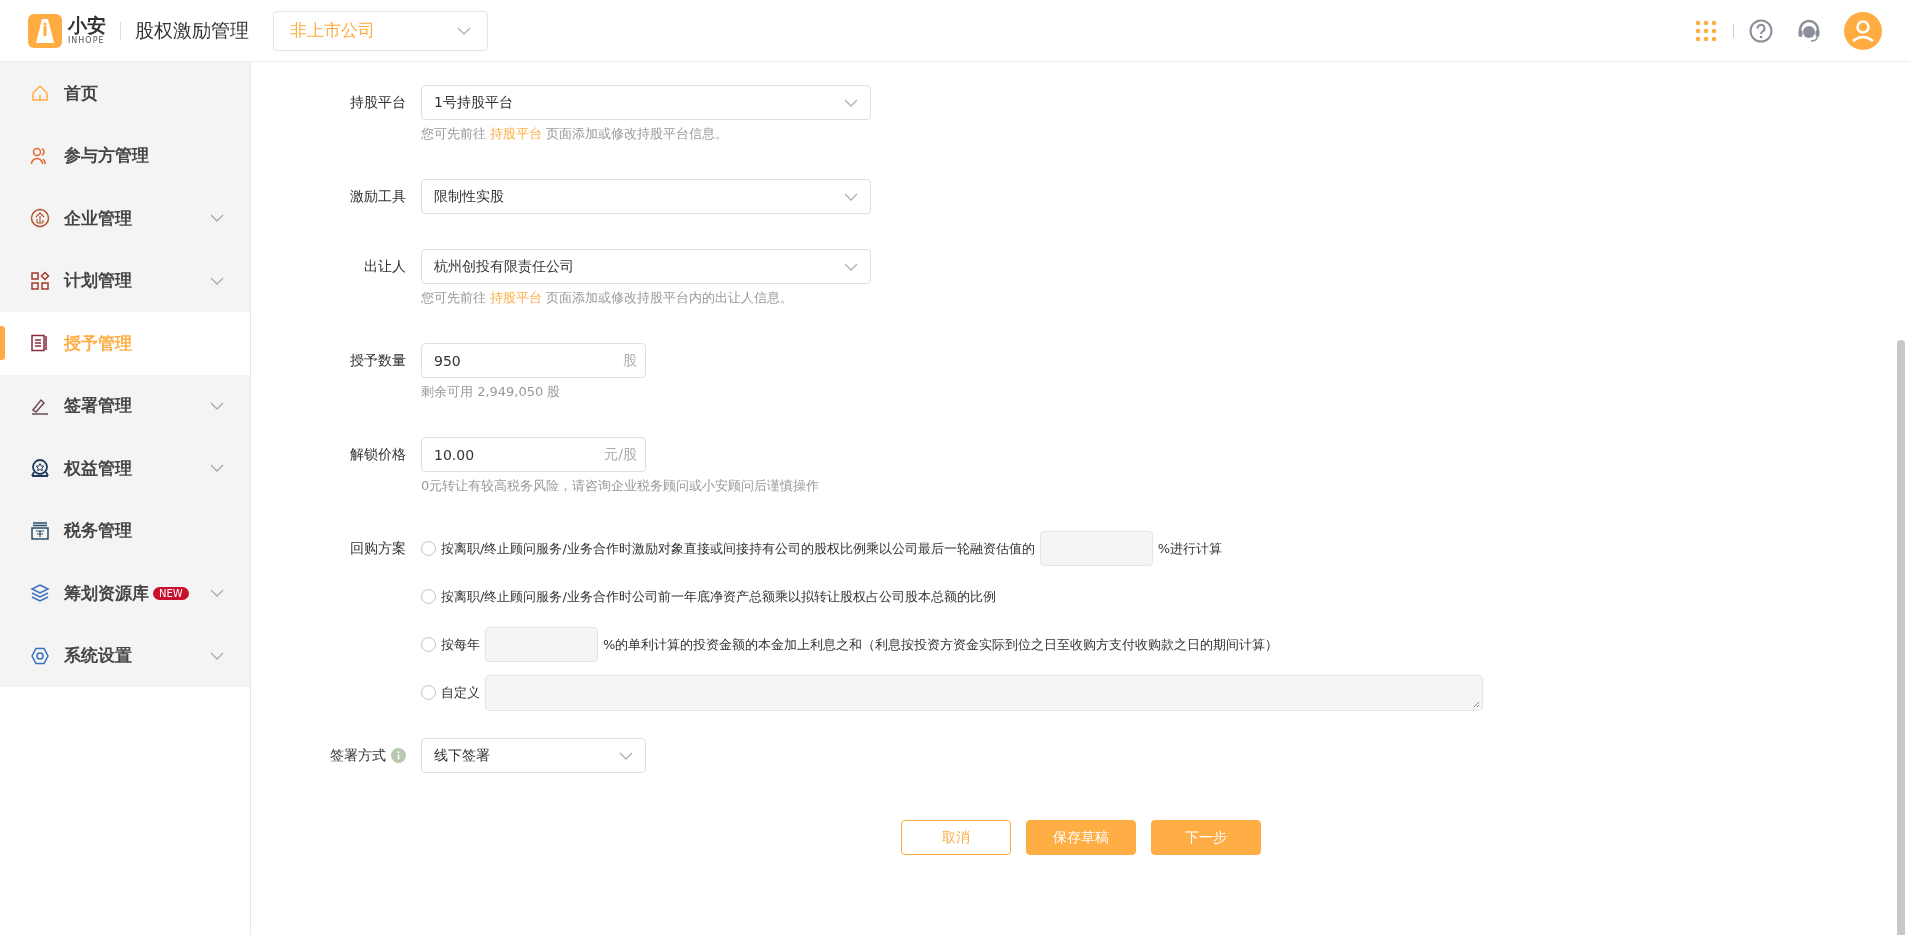 The width and height of the screenshot is (1910, 935). Describe the element at coordinates (533, 360) in the screenshot. I see `input-field: 950 股` at that location.